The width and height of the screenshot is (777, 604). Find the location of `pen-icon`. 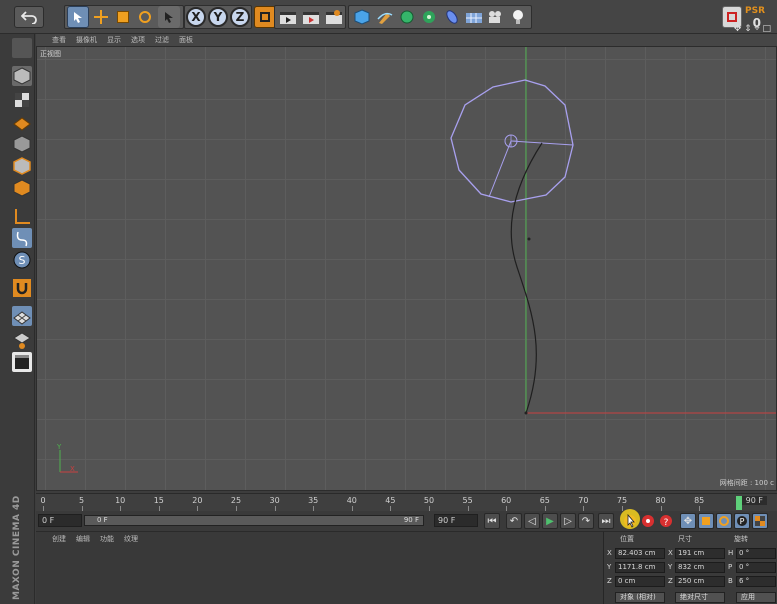

pen-icon is located at coordinates (385, 17).